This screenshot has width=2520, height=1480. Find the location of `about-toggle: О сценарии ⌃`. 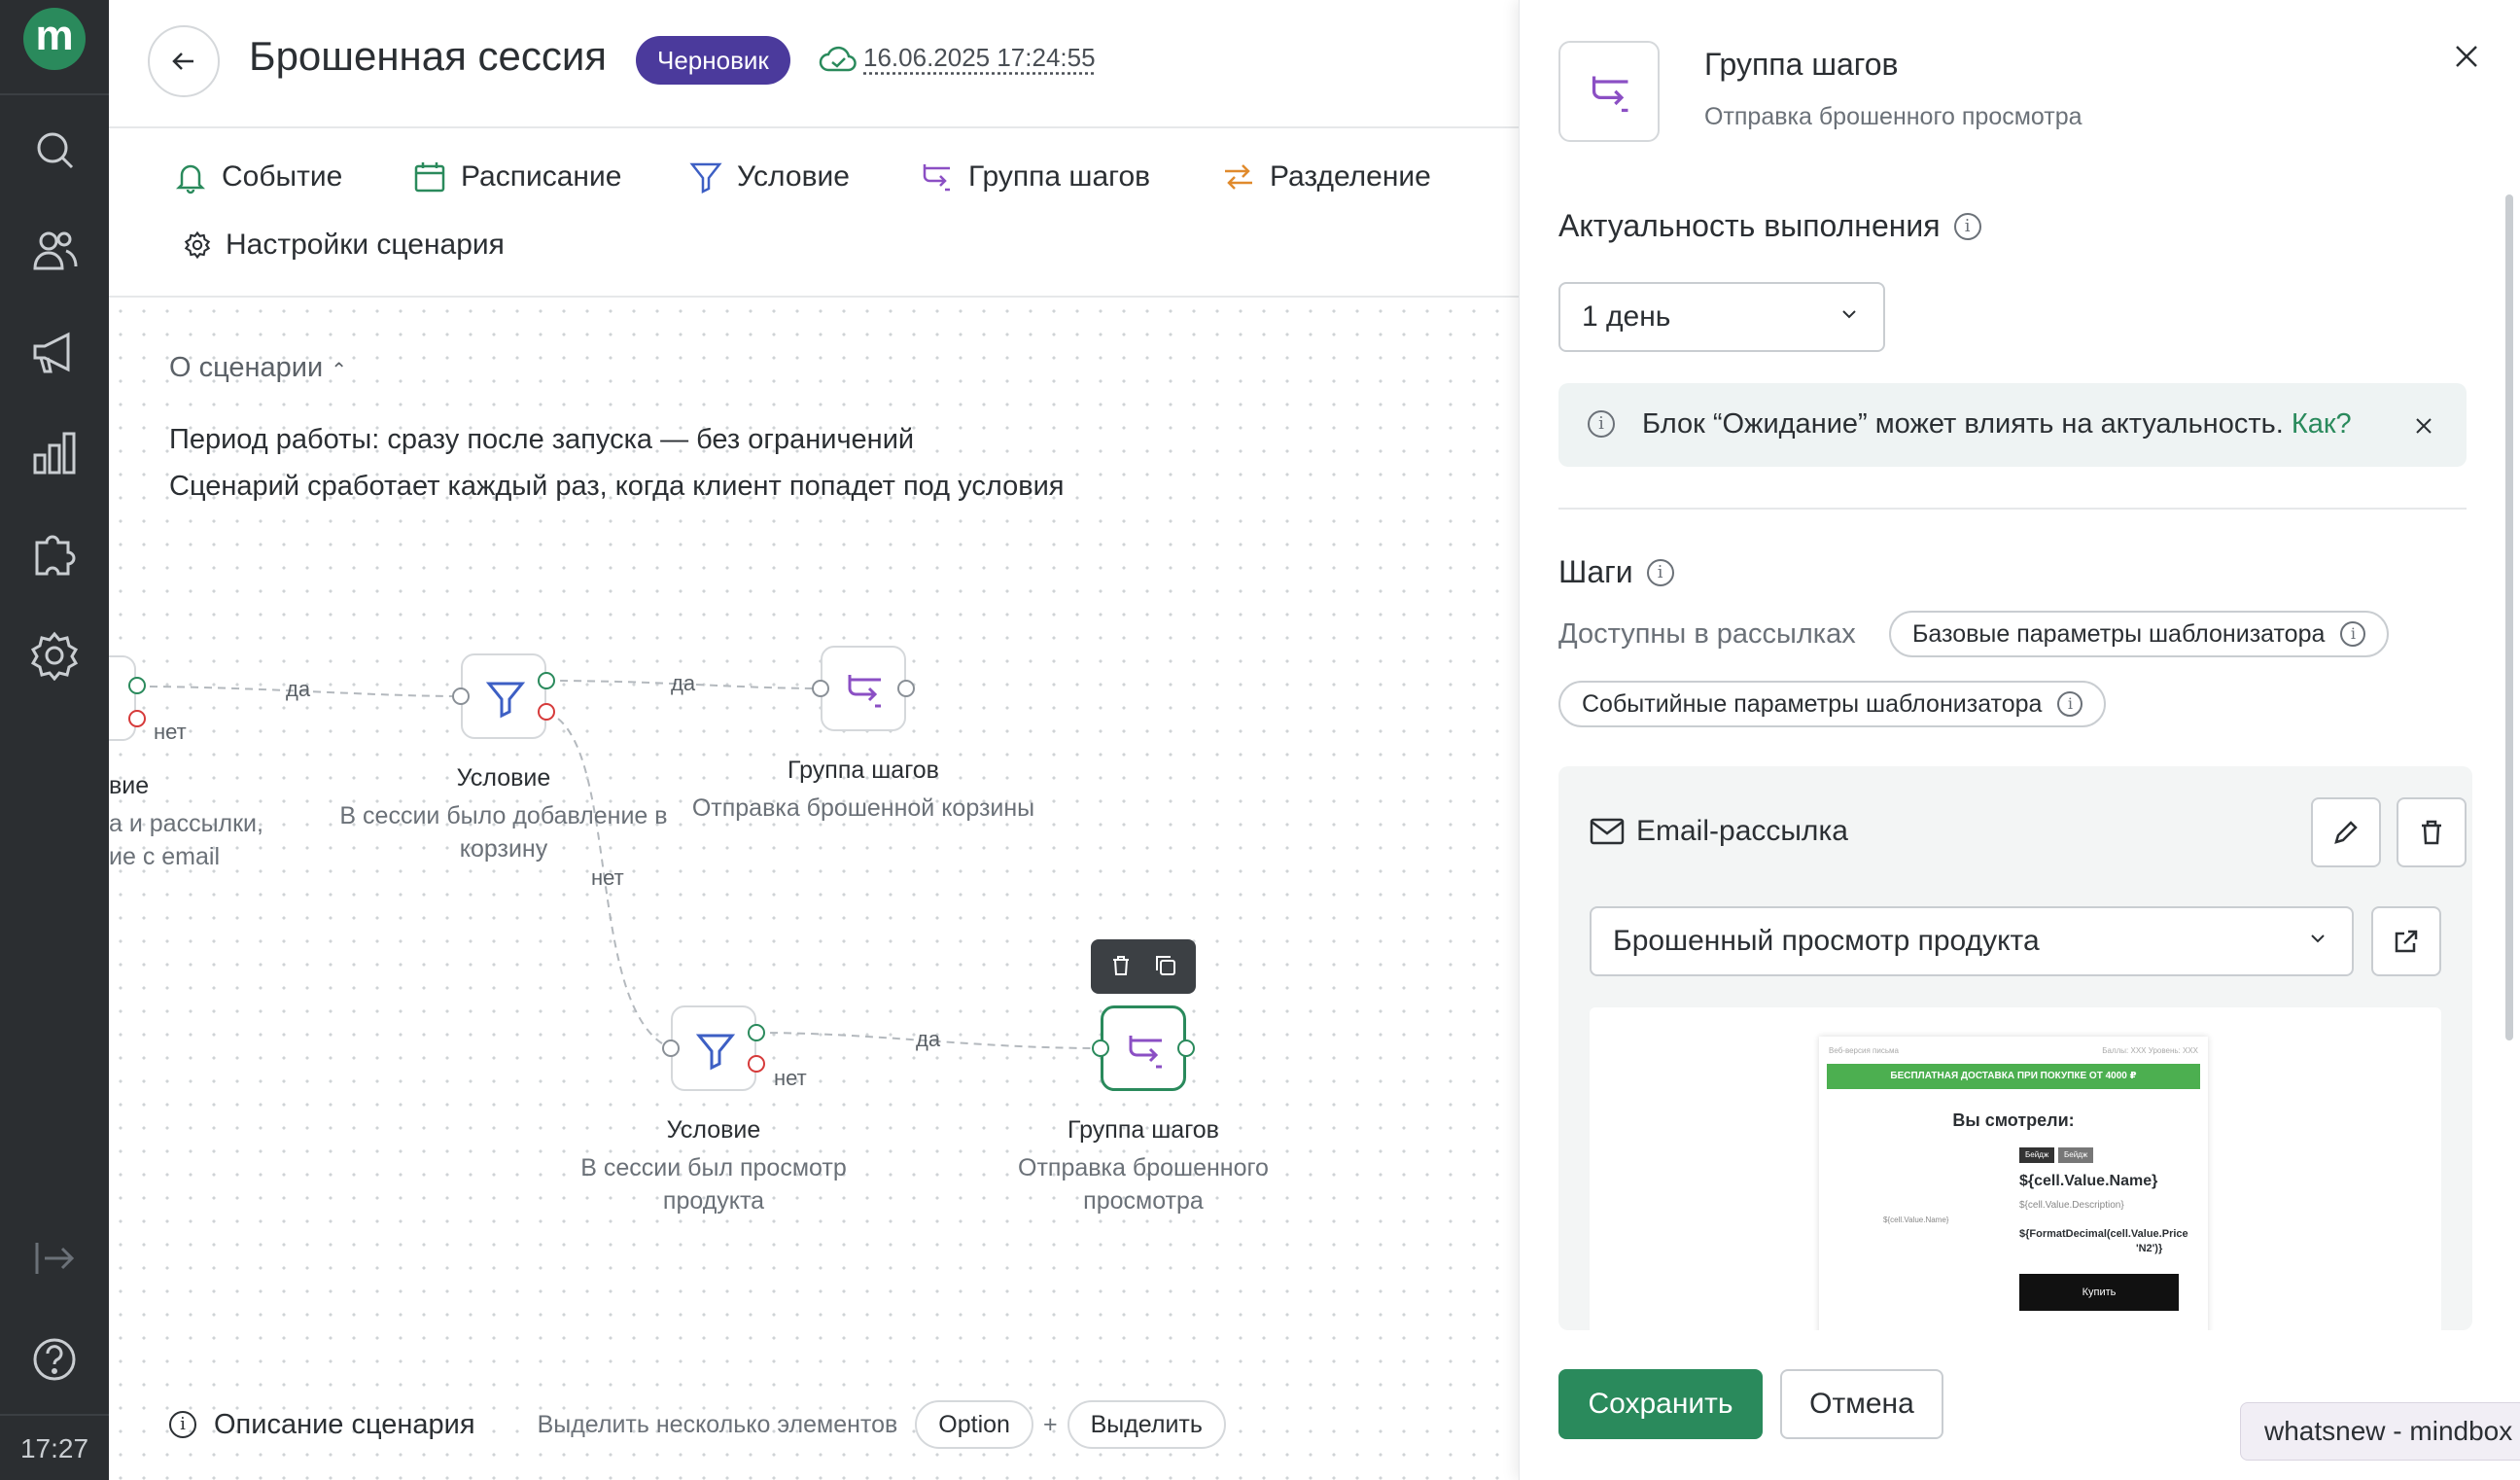

about-toggle: О сценарии ⌃ is located at coordinates (258, 368).